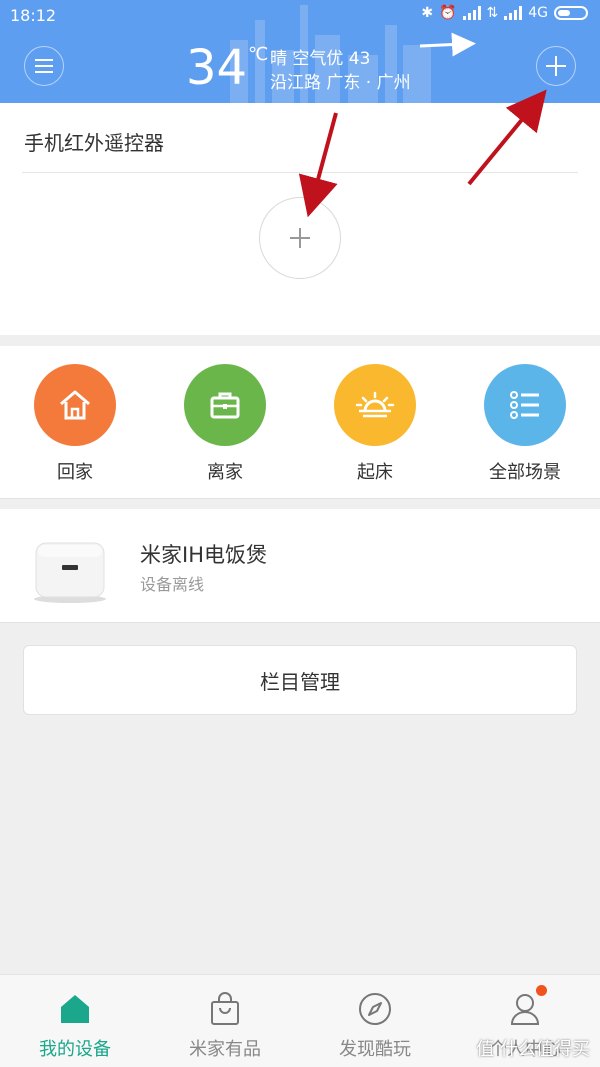  I want to click on status-bar: 18:12 ✱ ⏰ ⇅ 4G, so click(300, 16).